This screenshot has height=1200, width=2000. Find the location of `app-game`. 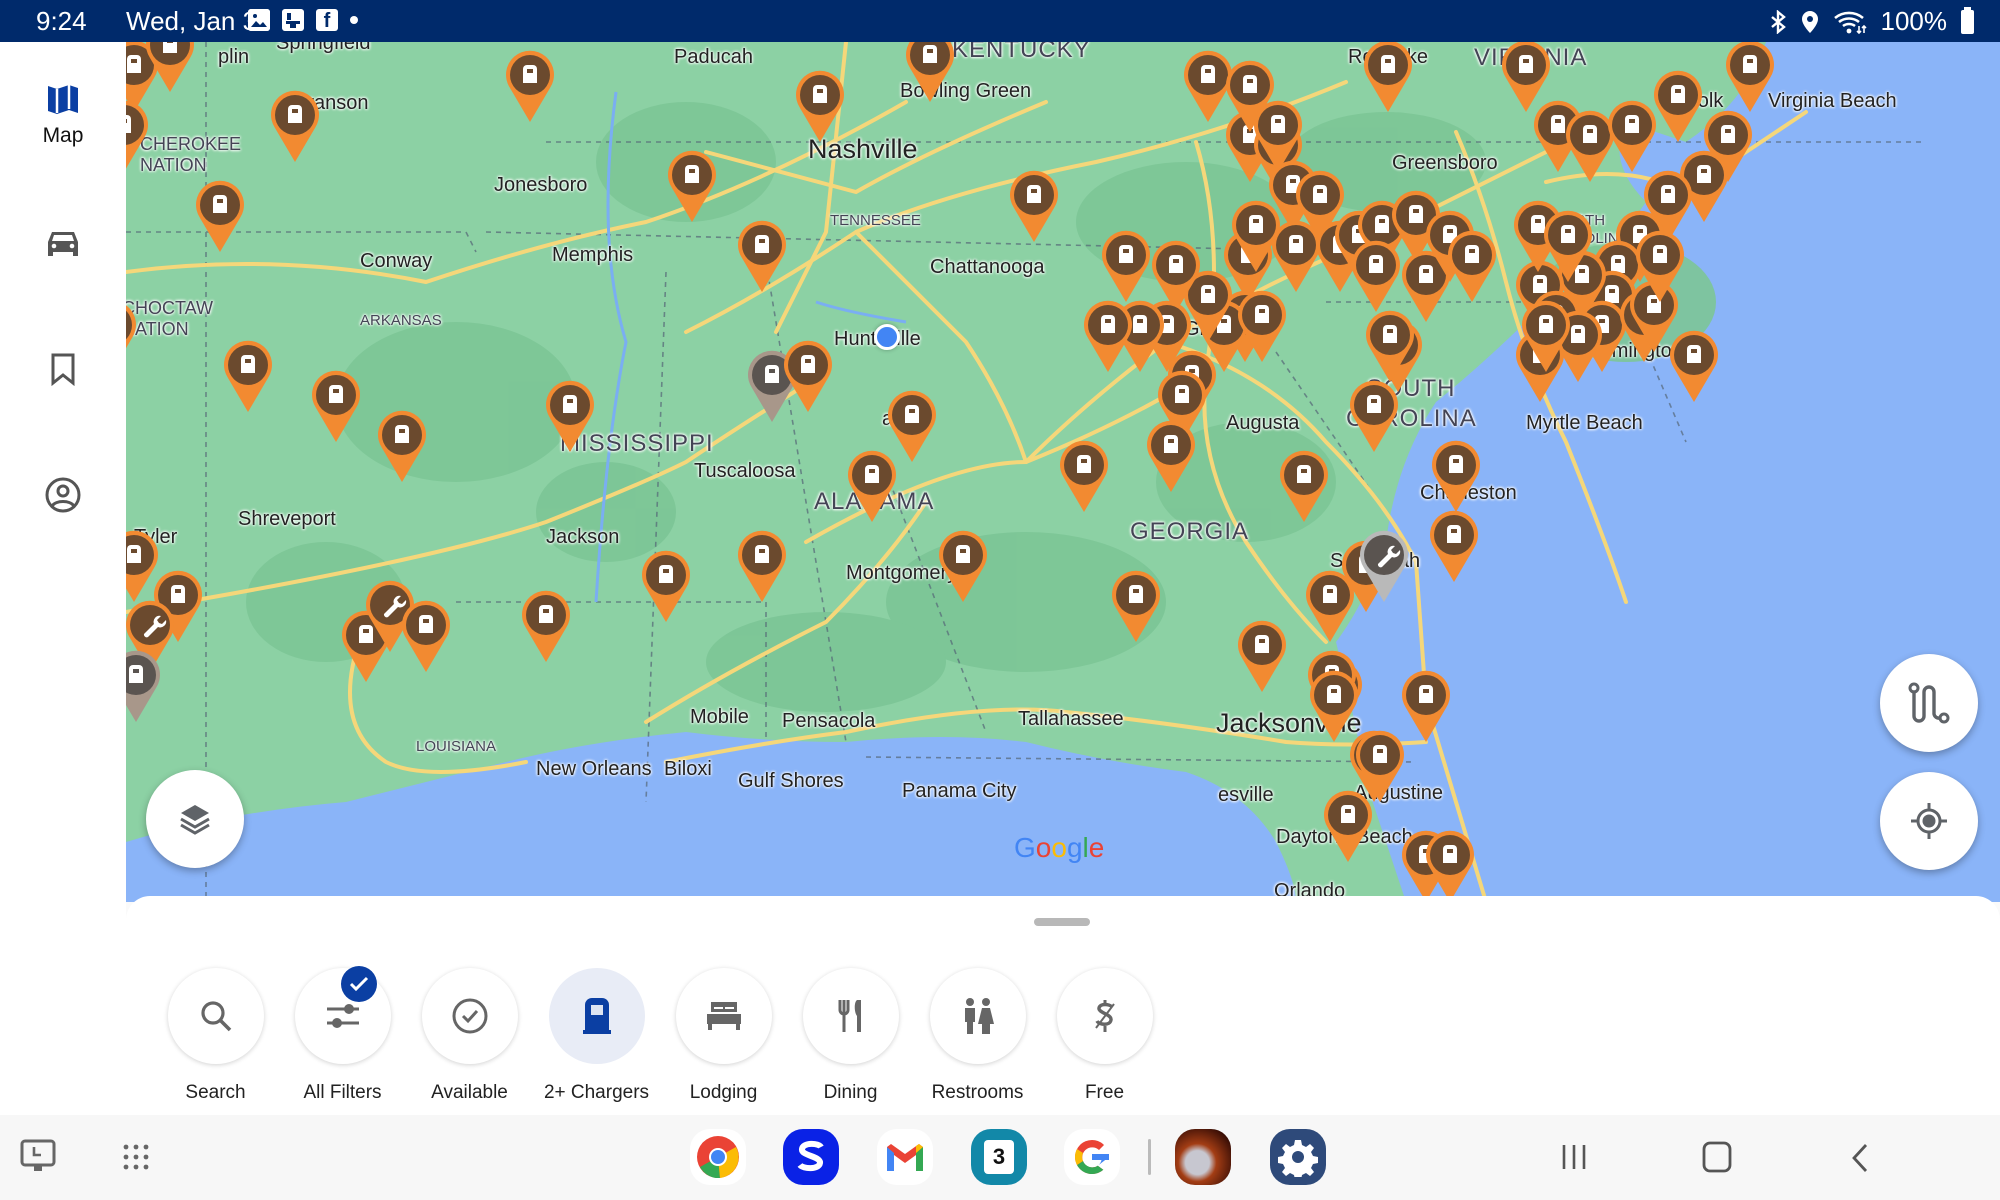

app-game is located at coordinates (1203, 1157).